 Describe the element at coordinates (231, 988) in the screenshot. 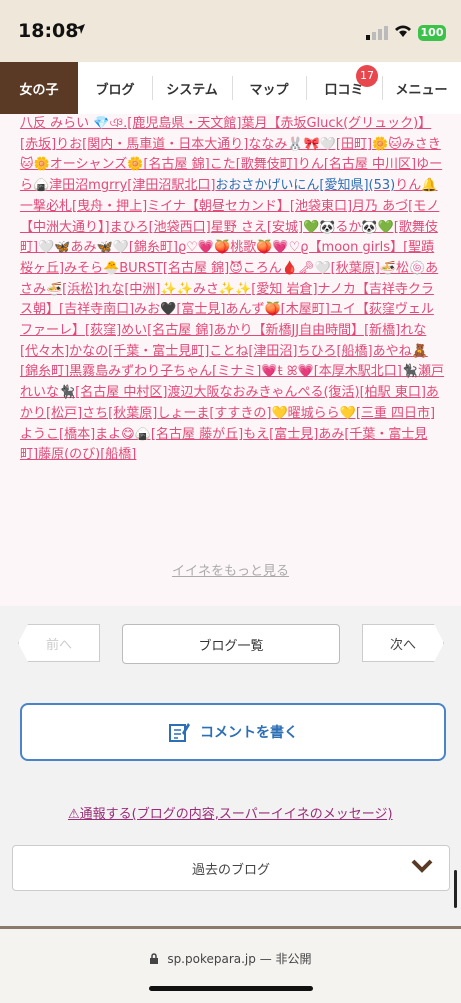

I see `home-indicator` at that location.